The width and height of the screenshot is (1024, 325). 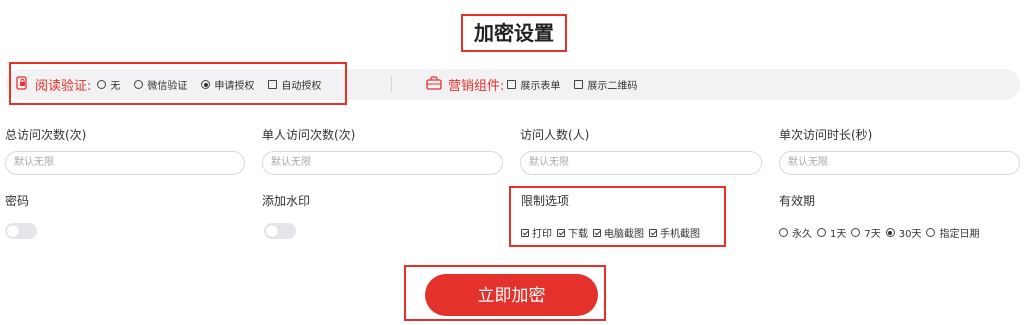 I want to click on option-label: 永久, so click(x=802, y=234).